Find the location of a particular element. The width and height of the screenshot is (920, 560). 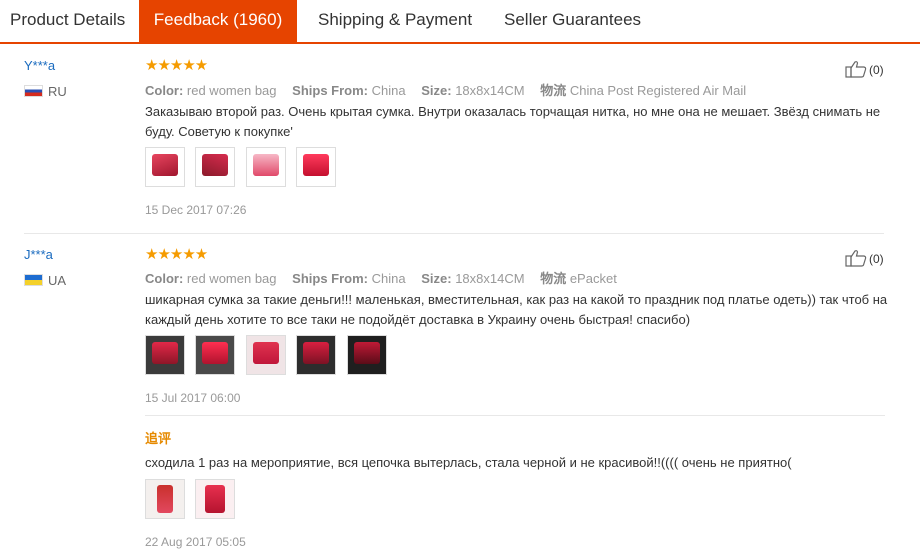

logistics-value: China Post Registered Air Mail is located at coordinates (658, 90).